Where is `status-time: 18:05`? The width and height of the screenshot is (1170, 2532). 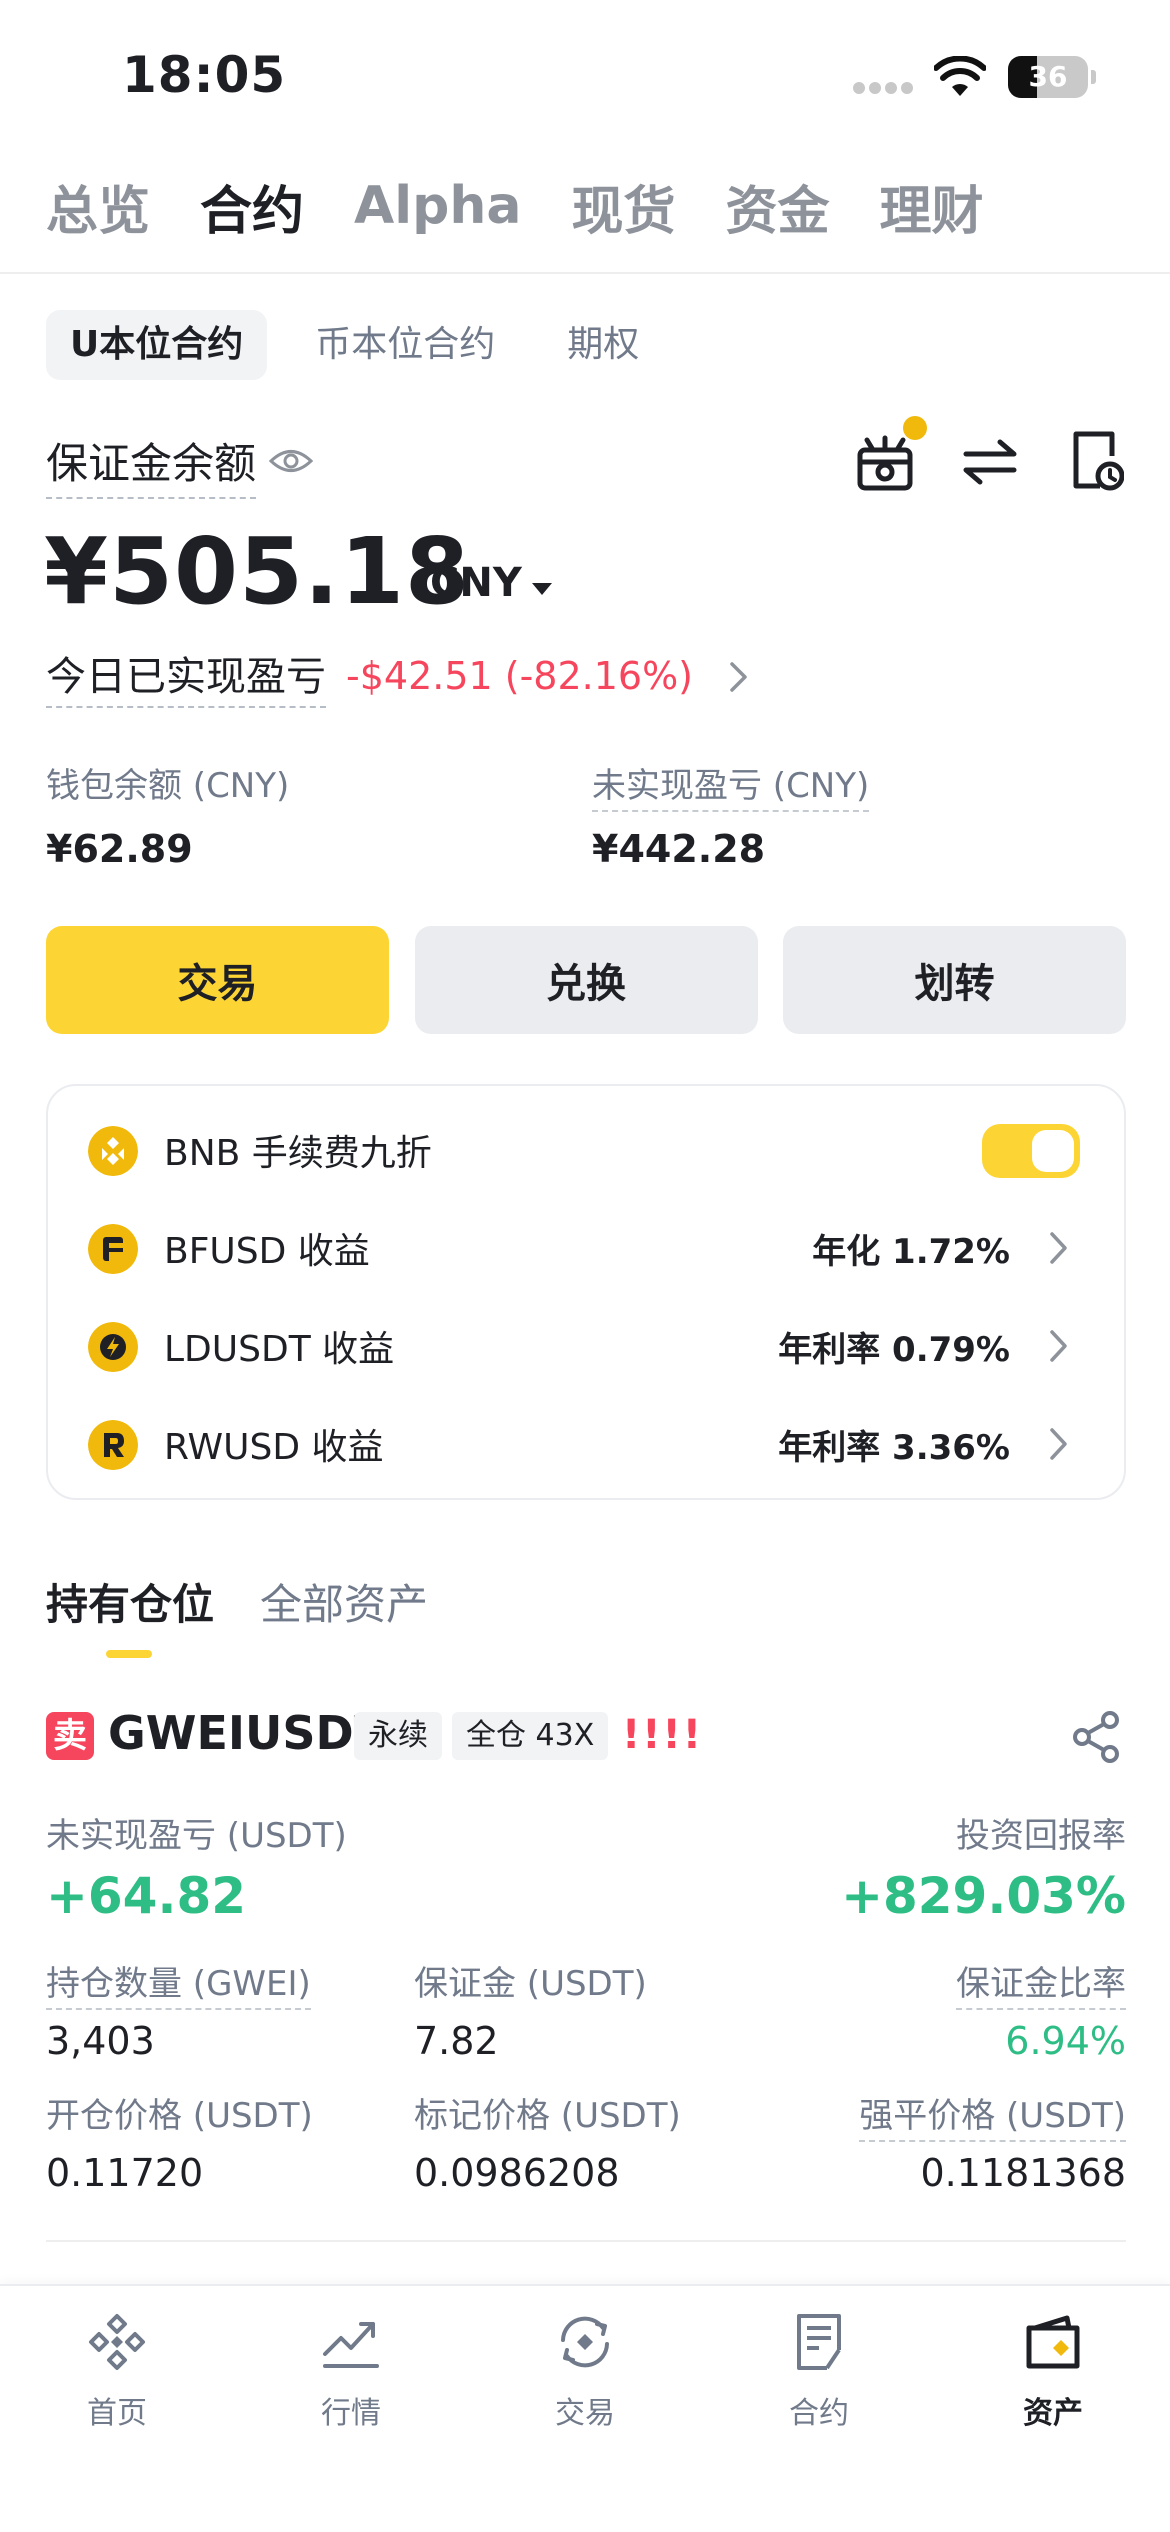 status-time: 18:05 is located at coordinates (204, 75).